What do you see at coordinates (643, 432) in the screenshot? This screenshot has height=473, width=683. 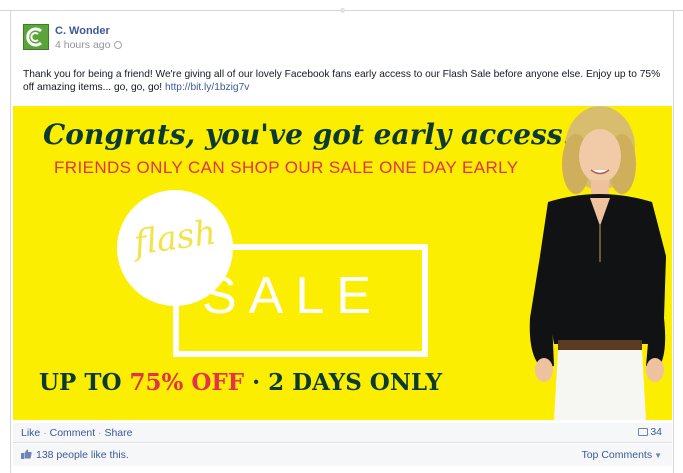 I see `share-icon` at bounding box center [643, 432].